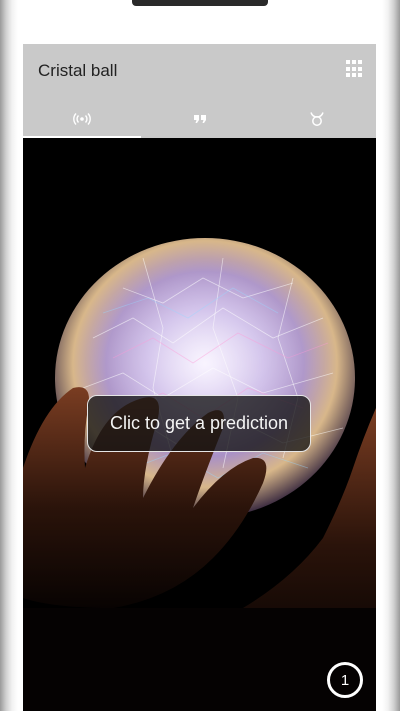 This screenshot has width=400, height=711. What do you see at coordinates (199, 91) in the screenshot?
I see `app-bar: Cristal ball` at bounding box center [199, 91].